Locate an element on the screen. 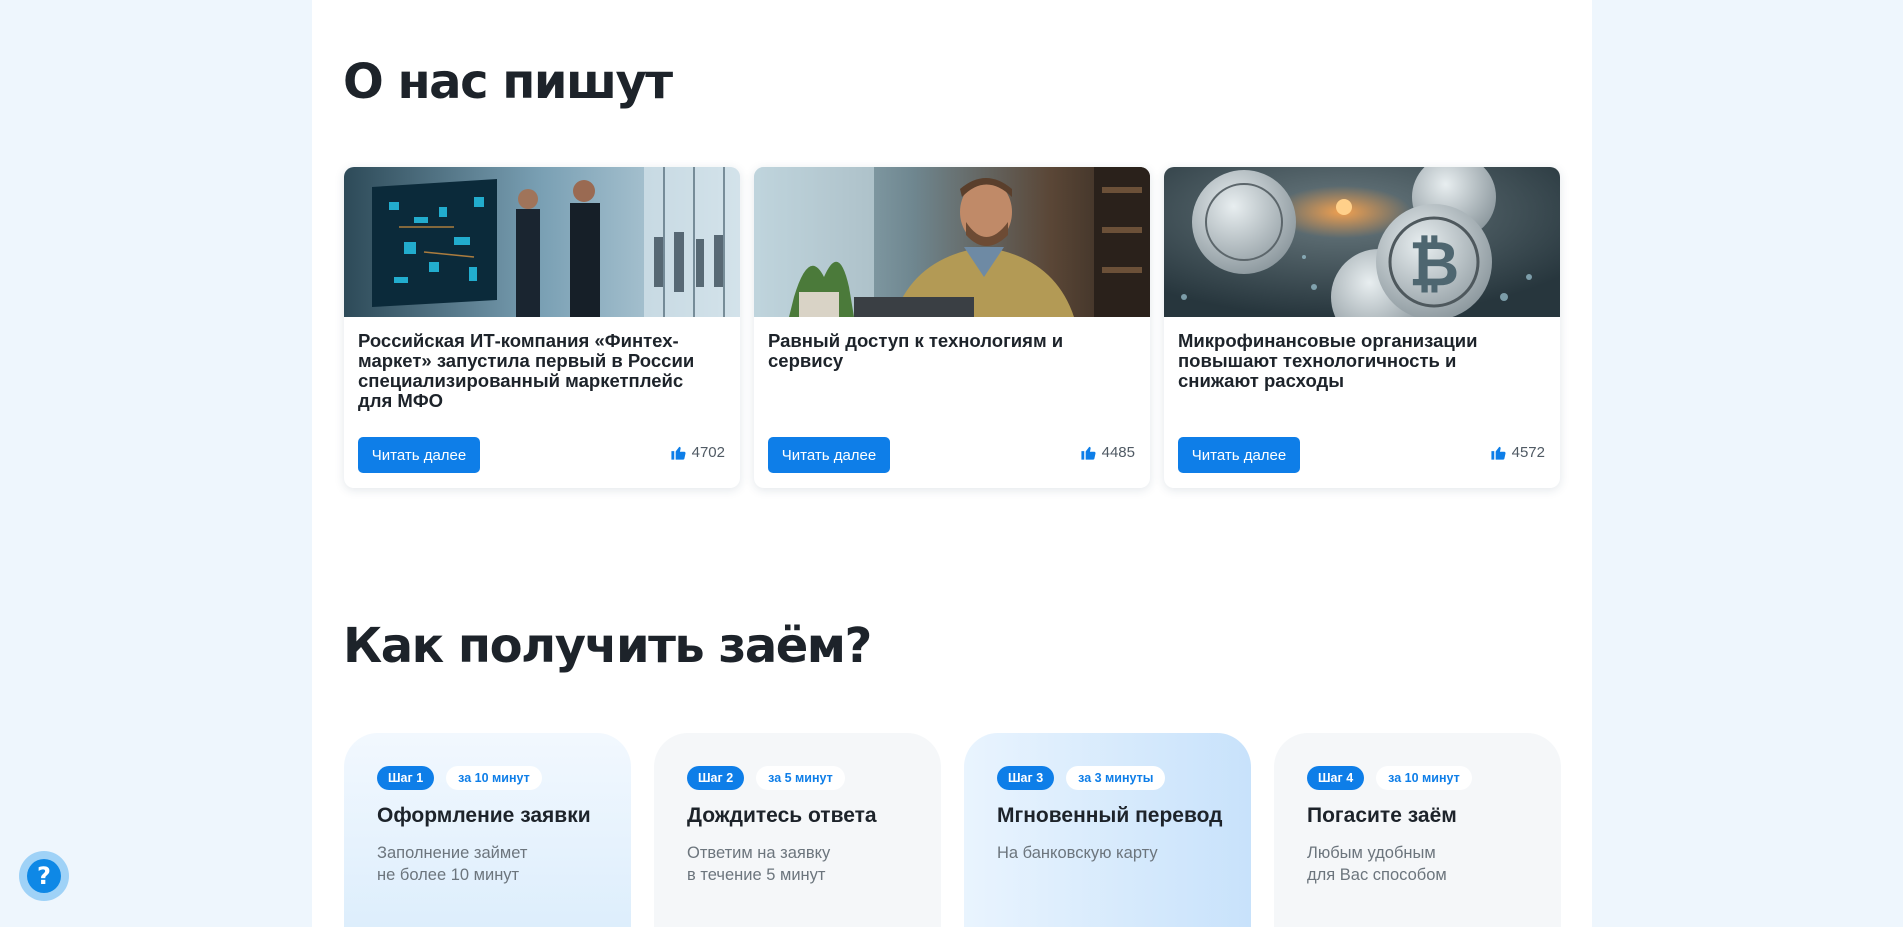 The height and width of the screenshot is (927, 1903). help-question-icon: ? is located at coordinates (44, 876).